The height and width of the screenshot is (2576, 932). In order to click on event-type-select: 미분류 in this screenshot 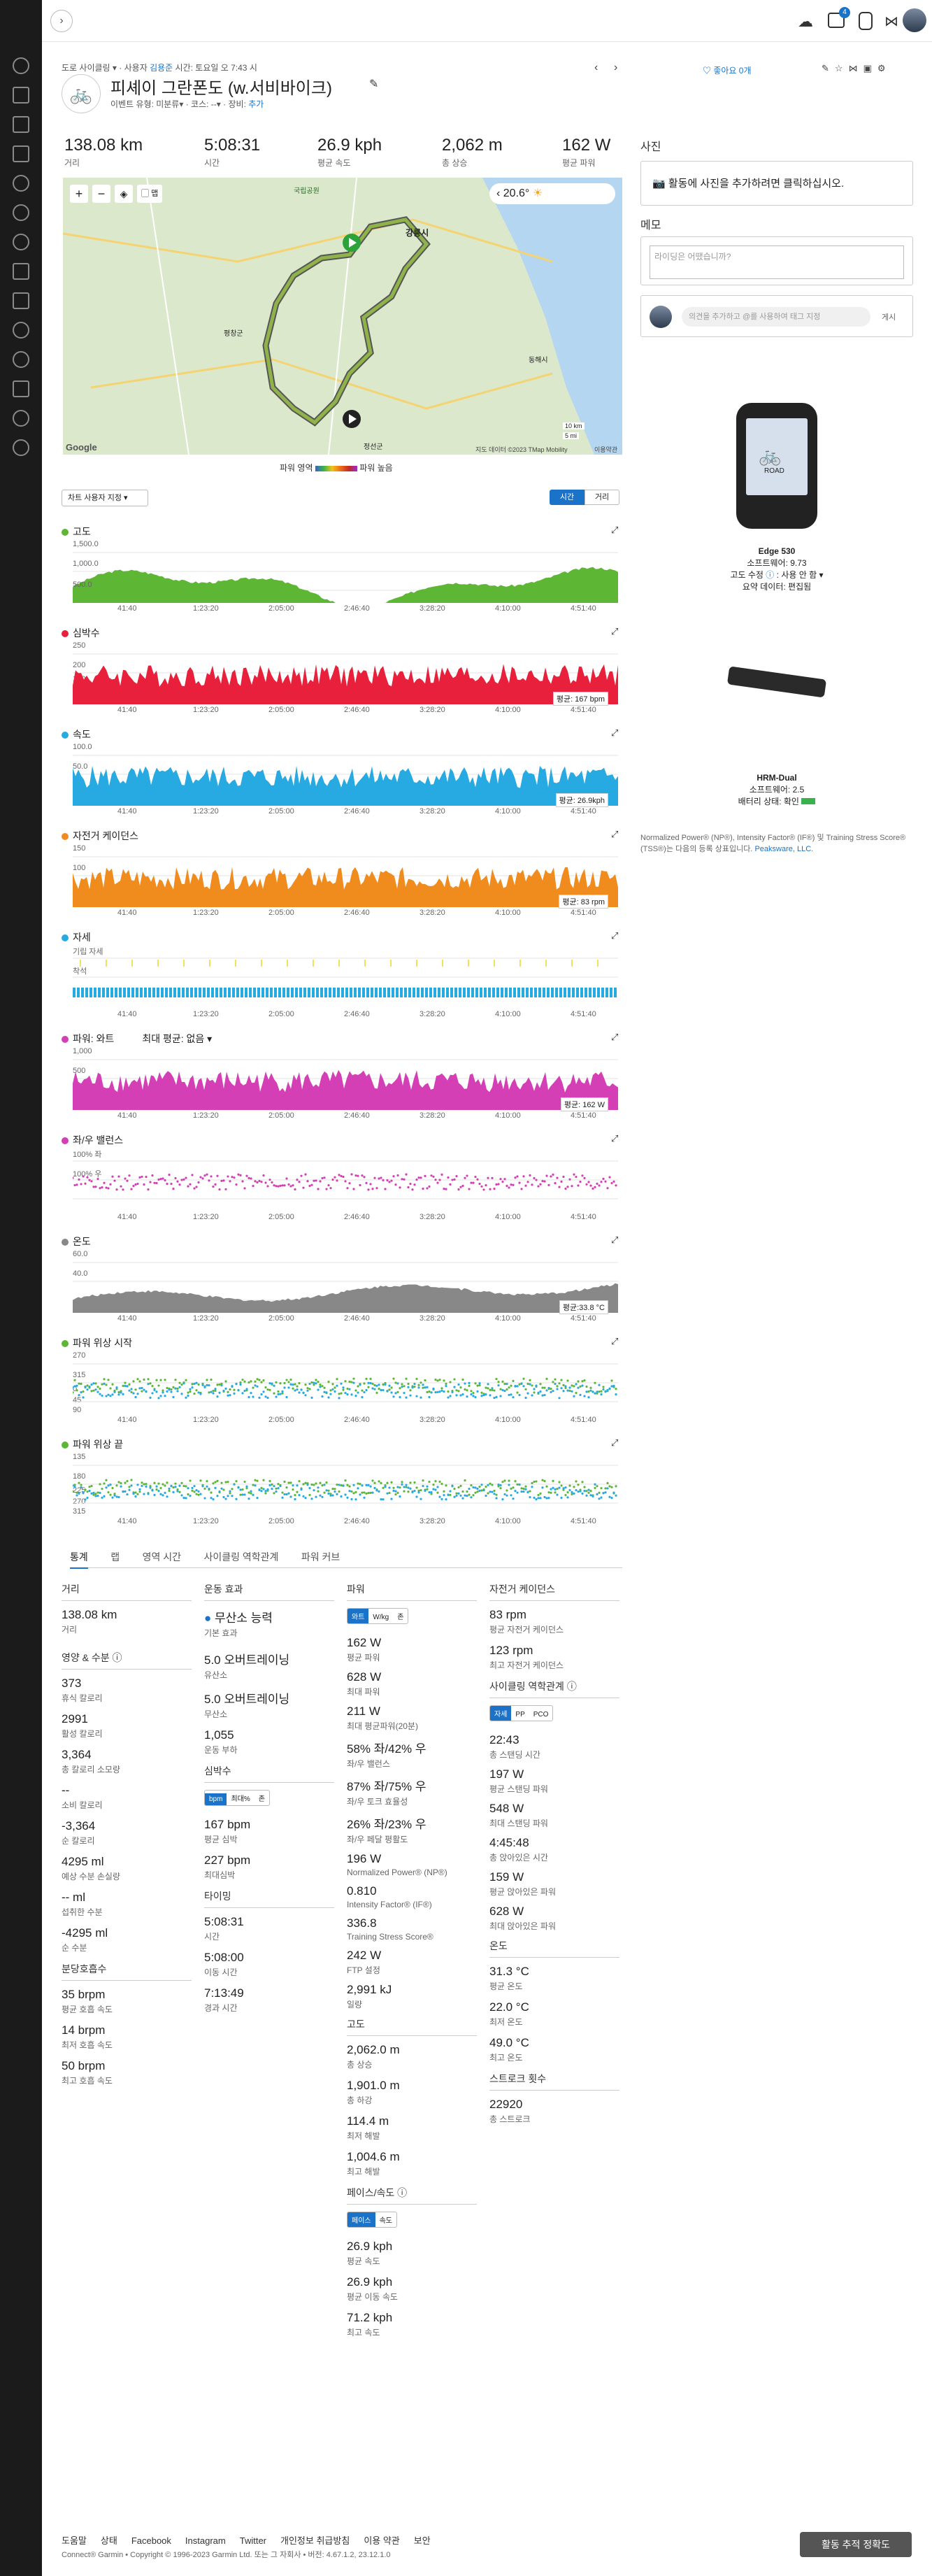, I will do `click(168, 104)`.